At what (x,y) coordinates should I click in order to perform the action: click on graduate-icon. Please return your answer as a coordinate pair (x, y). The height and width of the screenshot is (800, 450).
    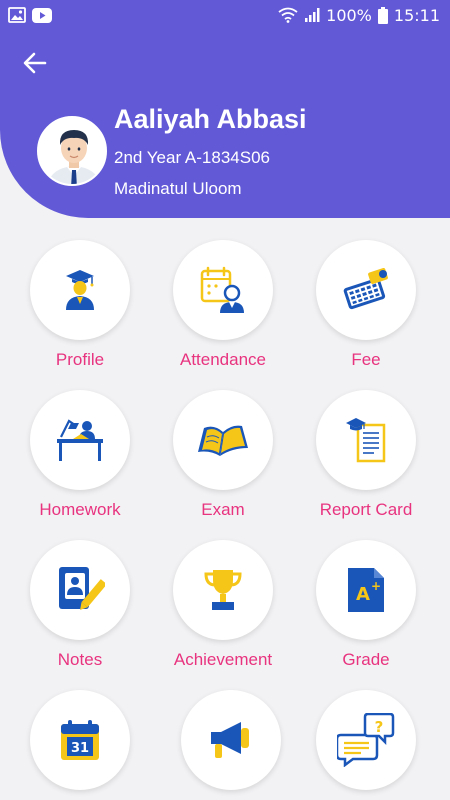
    Looking at the image, I should click on (80, 290).